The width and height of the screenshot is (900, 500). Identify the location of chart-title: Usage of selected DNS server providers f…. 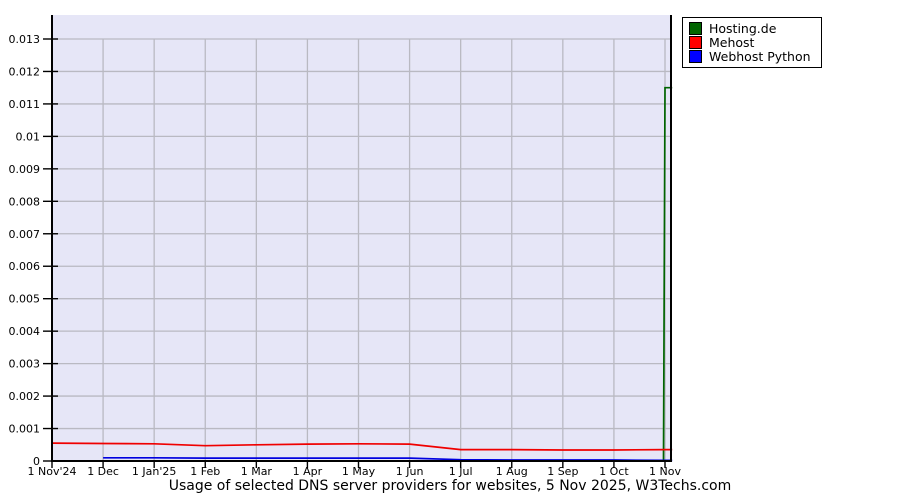
(450, 486).